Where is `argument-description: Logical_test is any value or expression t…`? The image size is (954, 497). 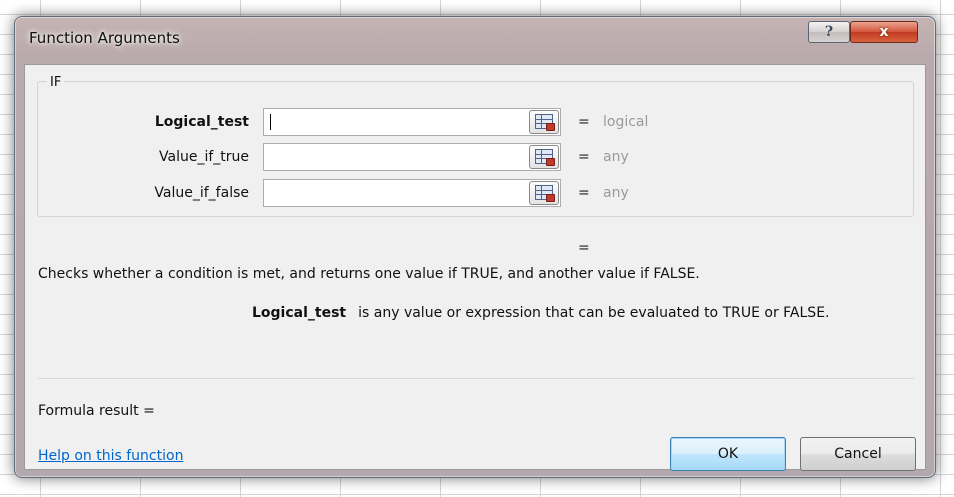 argument-description: Logical_test is any value or expression t… is located at coordinates (541, 313).